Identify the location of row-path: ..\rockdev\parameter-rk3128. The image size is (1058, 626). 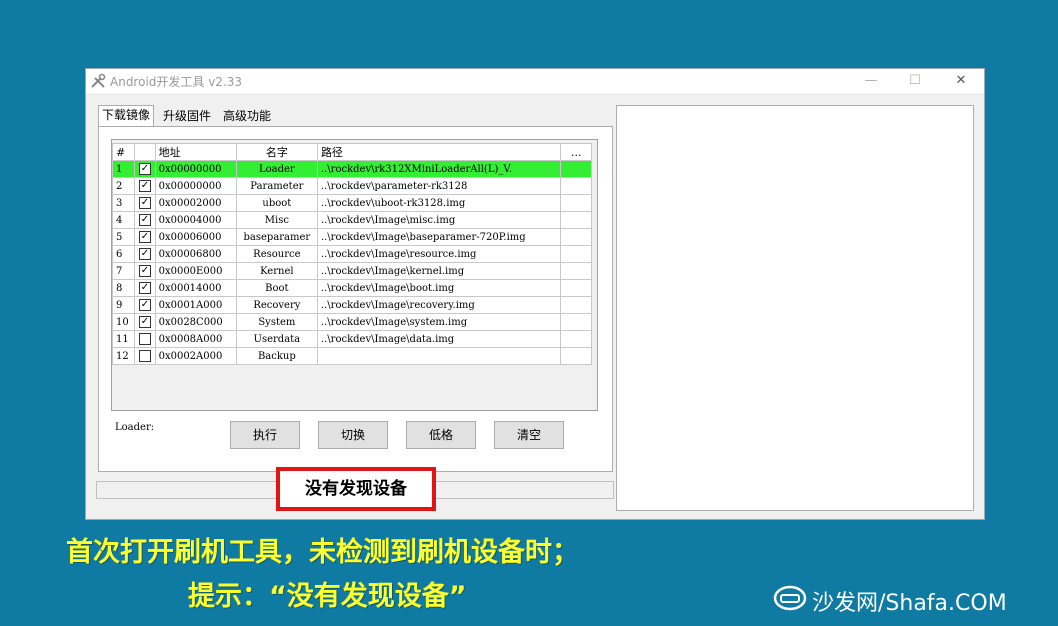
(439, 186).